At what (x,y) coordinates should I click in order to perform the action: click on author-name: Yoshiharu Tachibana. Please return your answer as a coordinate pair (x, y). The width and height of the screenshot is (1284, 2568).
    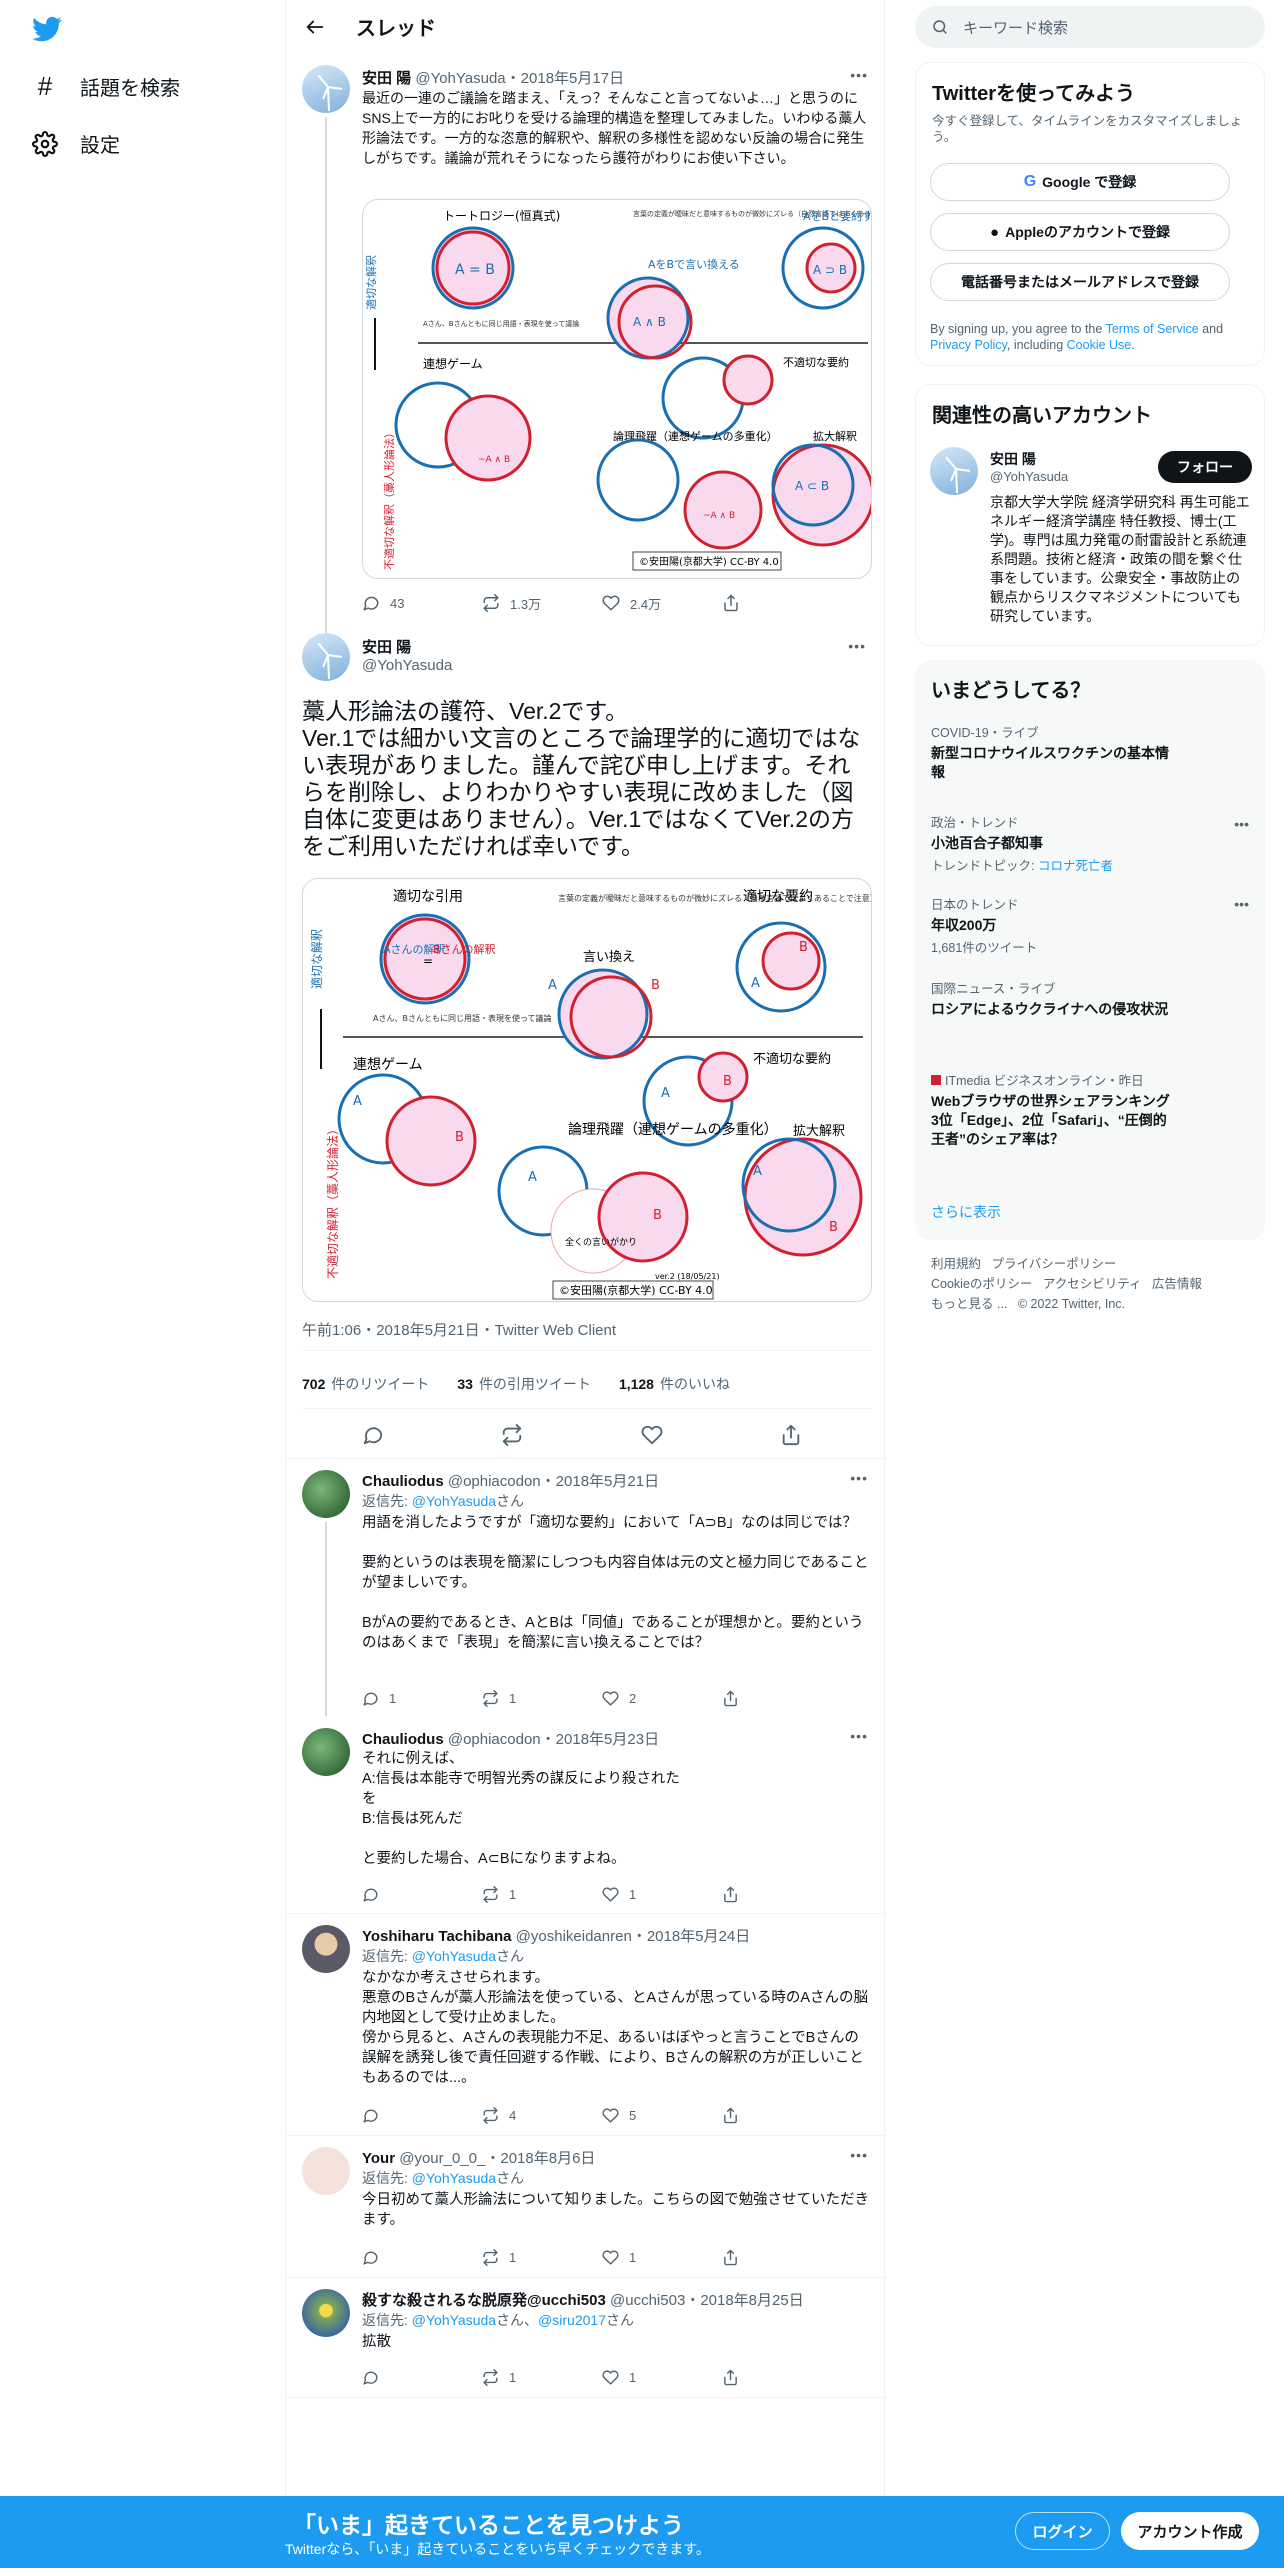
    Looking at the image, I should click on (436, 1936).